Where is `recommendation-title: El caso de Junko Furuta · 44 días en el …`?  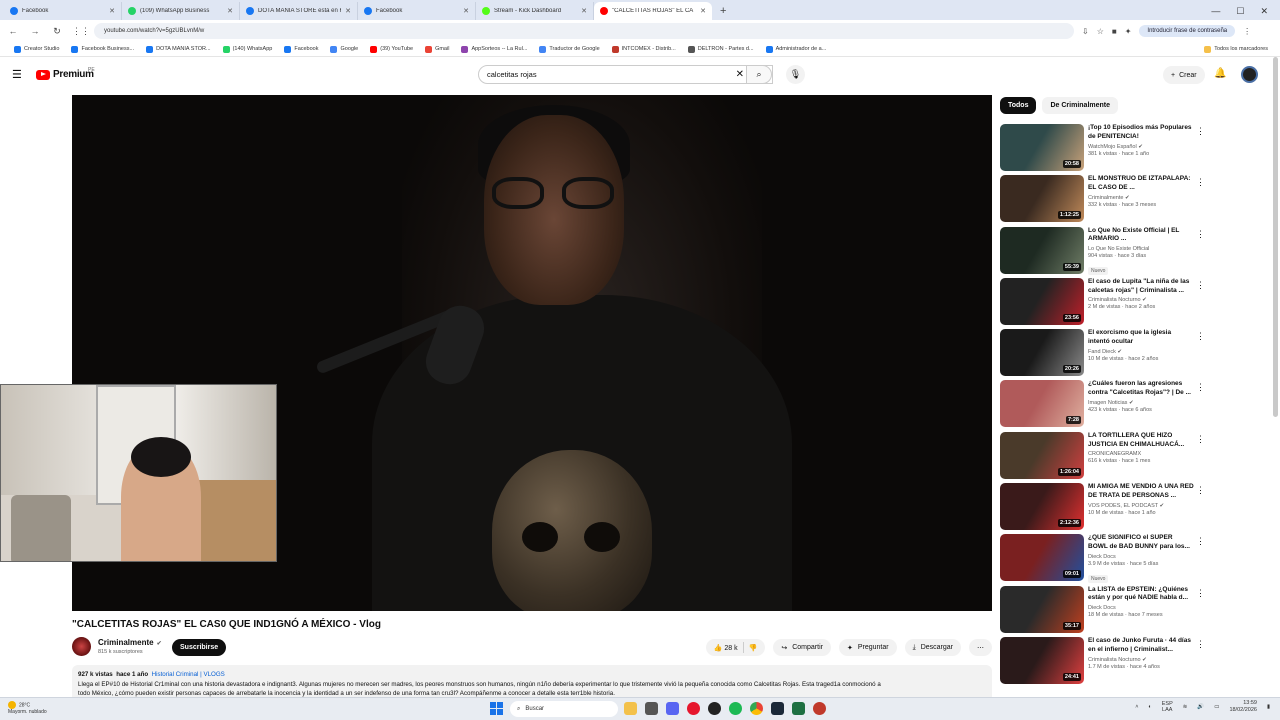 recommendation-title: El caso de Junko Furuta · 44 días en el … is located at coordinates (1141, 646).